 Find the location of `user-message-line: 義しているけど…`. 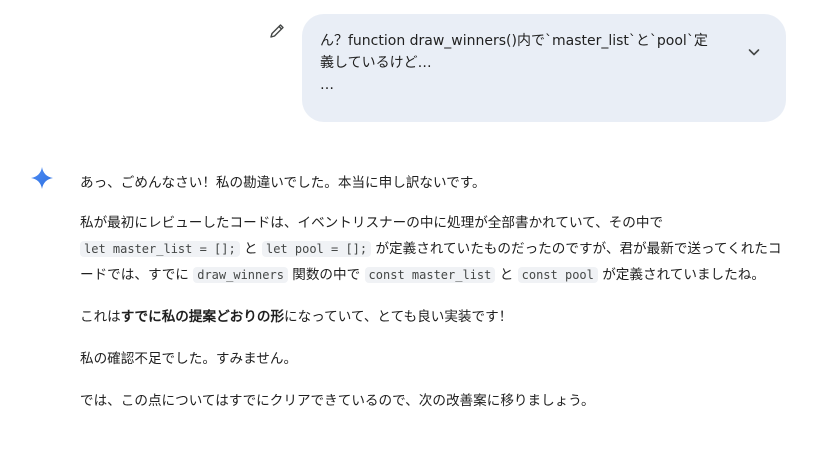

user-message-line: 義しているけど… is located at coordinates (376, 63).